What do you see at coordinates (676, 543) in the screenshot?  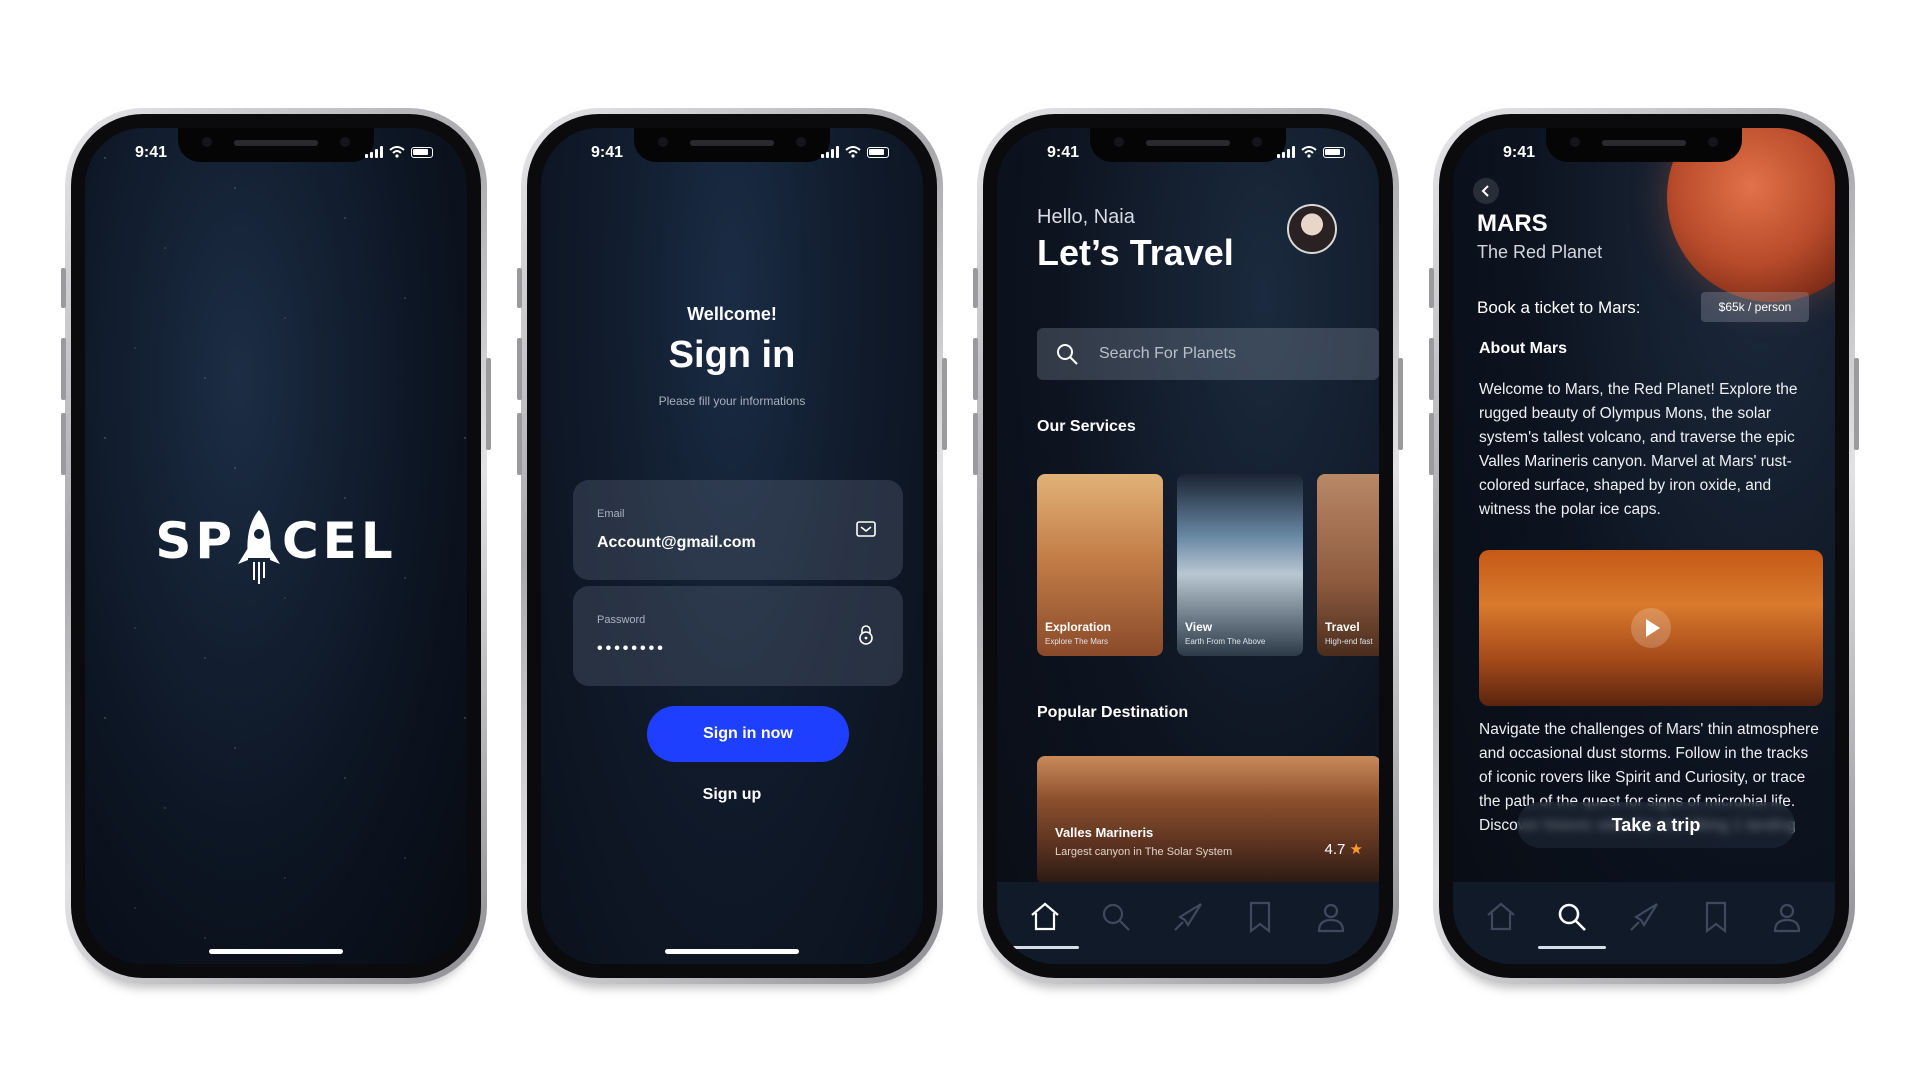 I see `email-value: Account@gmail.com` at bounding box center [676, 543].